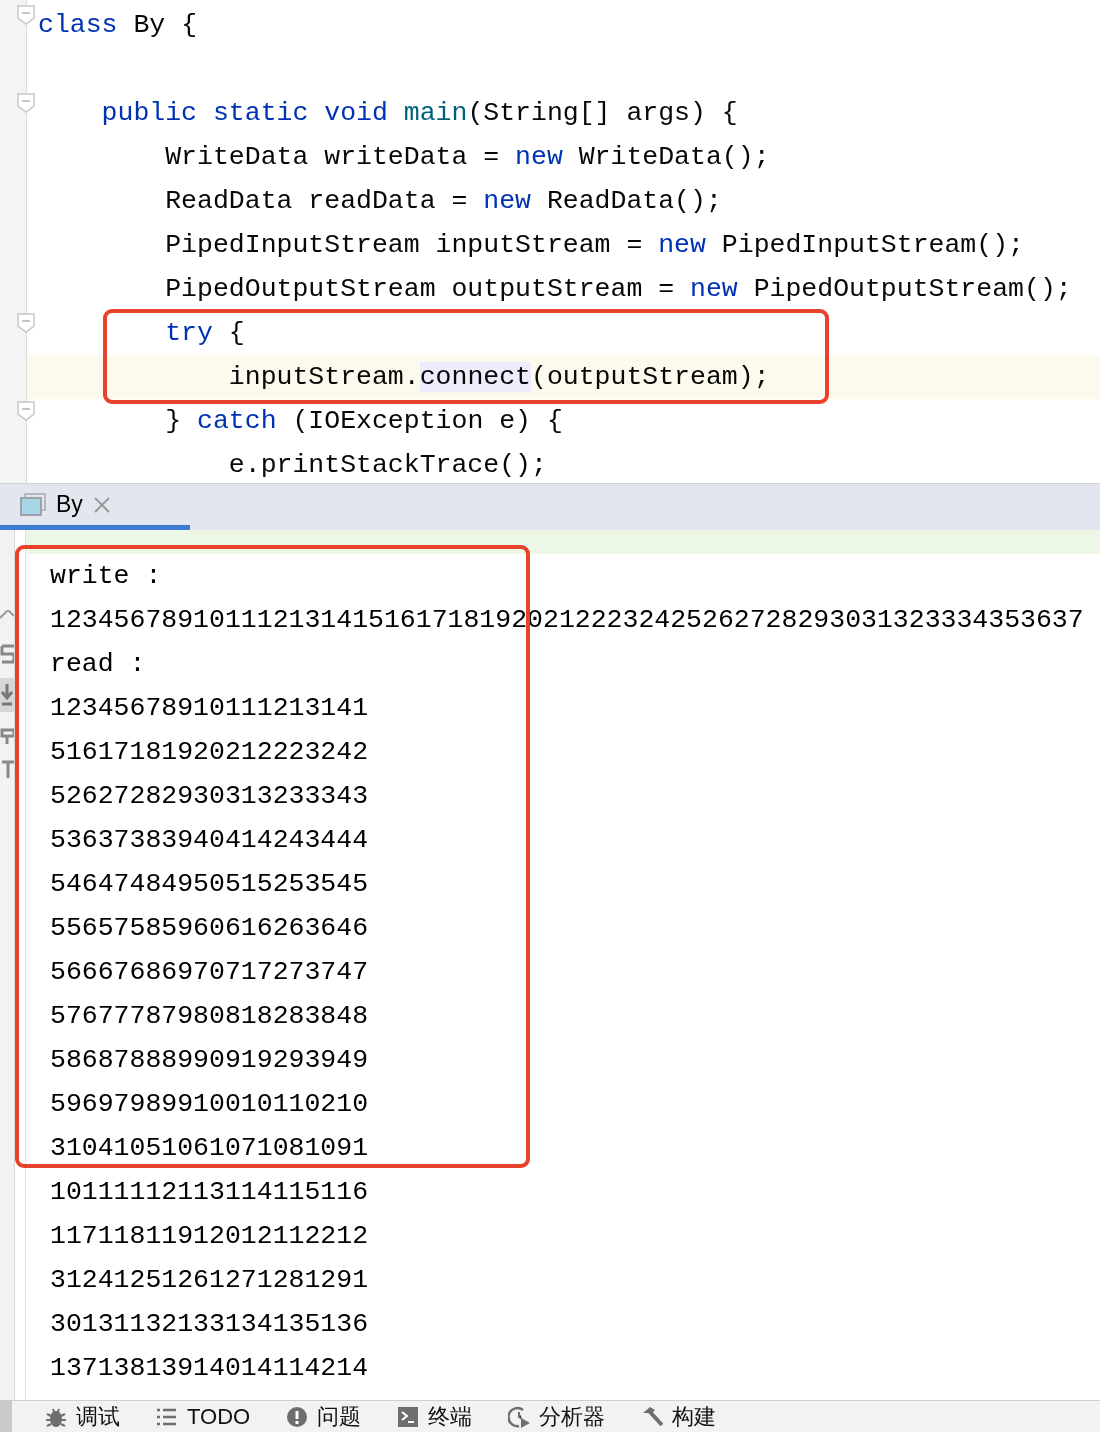 This screenshot has height=1432, width=1100. I want to click on console-line: 31241251261271281291, so click(209, 1280).